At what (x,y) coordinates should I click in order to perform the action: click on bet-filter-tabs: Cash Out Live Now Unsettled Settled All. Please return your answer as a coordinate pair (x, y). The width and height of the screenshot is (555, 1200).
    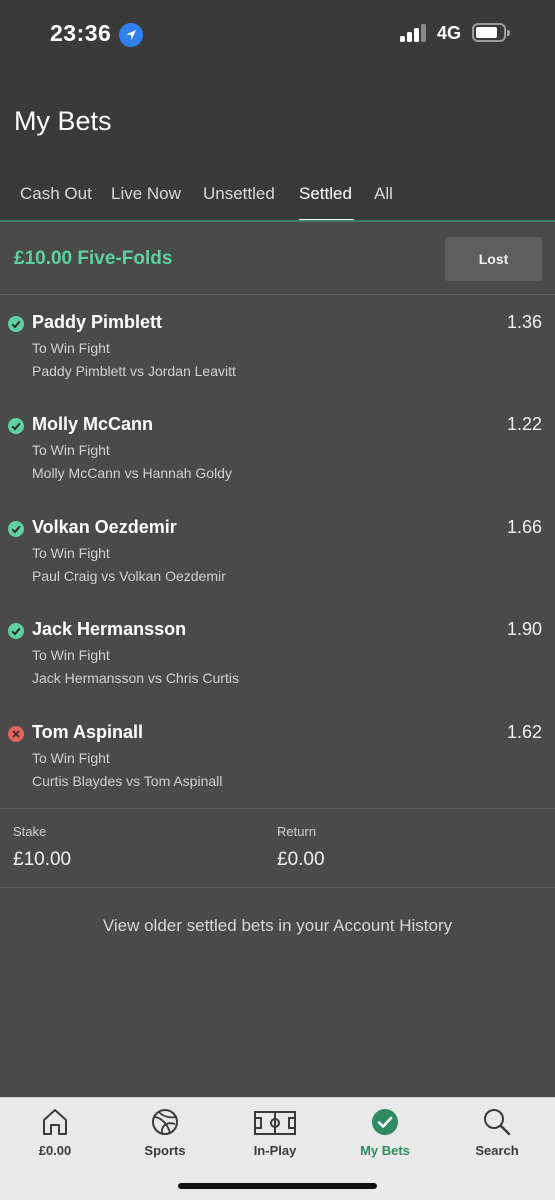
    Looking at the image, I should click on (277, 197).